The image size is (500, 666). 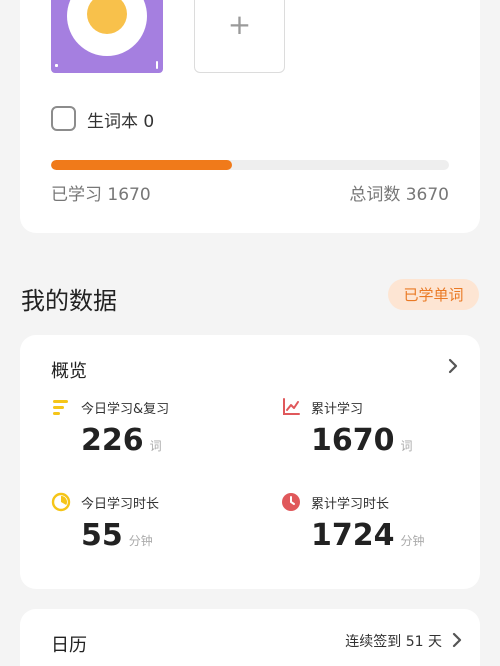 What do you see at coordinates (393, 642) in the screenshot?
I see `checkin-streak: 连续签到 51 天` at bounding box center [393, 642].